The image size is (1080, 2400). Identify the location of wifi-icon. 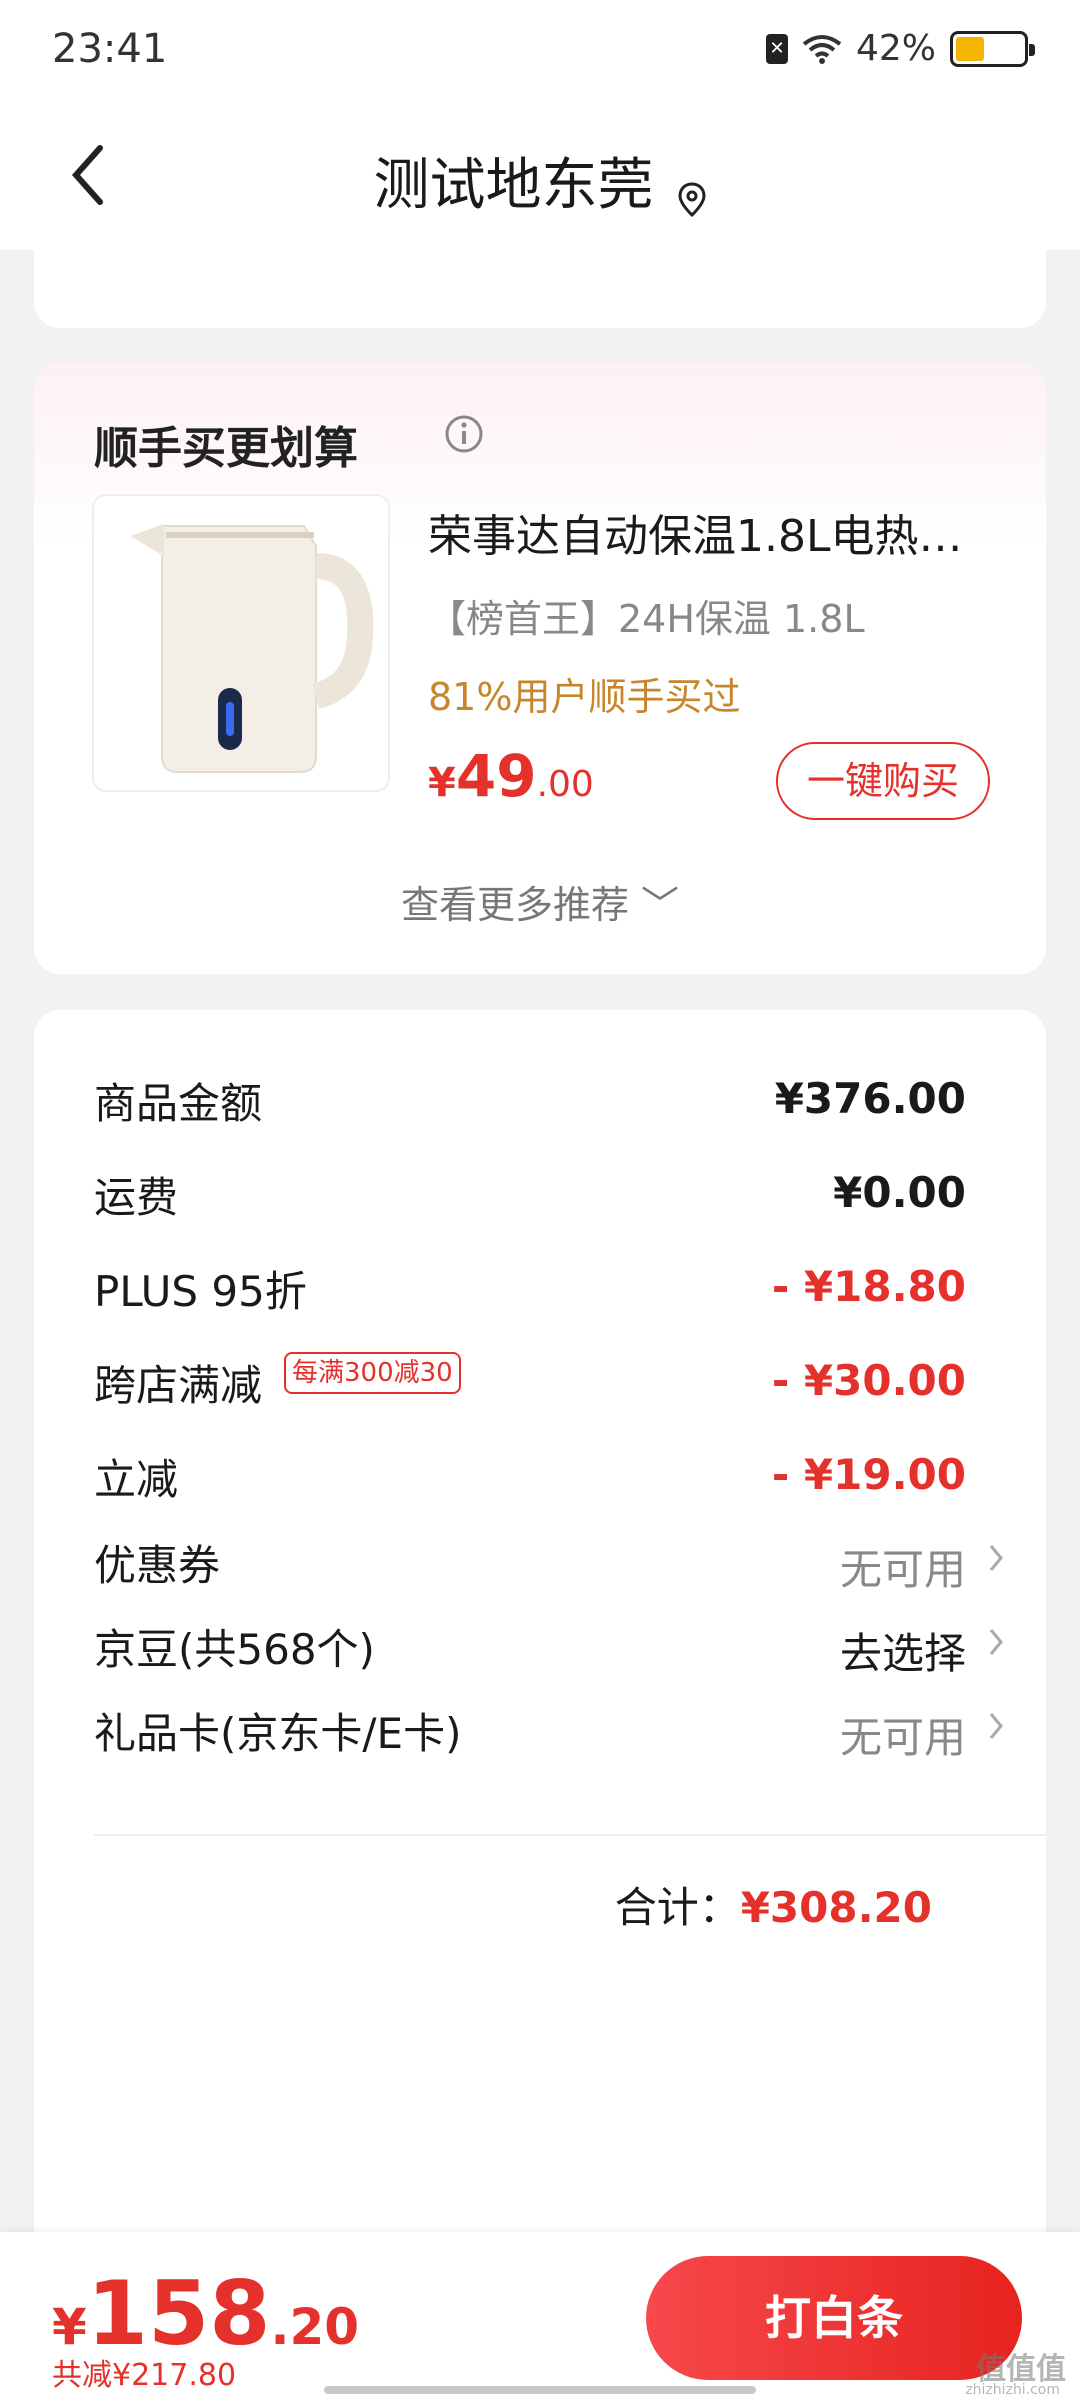
(822, 49).